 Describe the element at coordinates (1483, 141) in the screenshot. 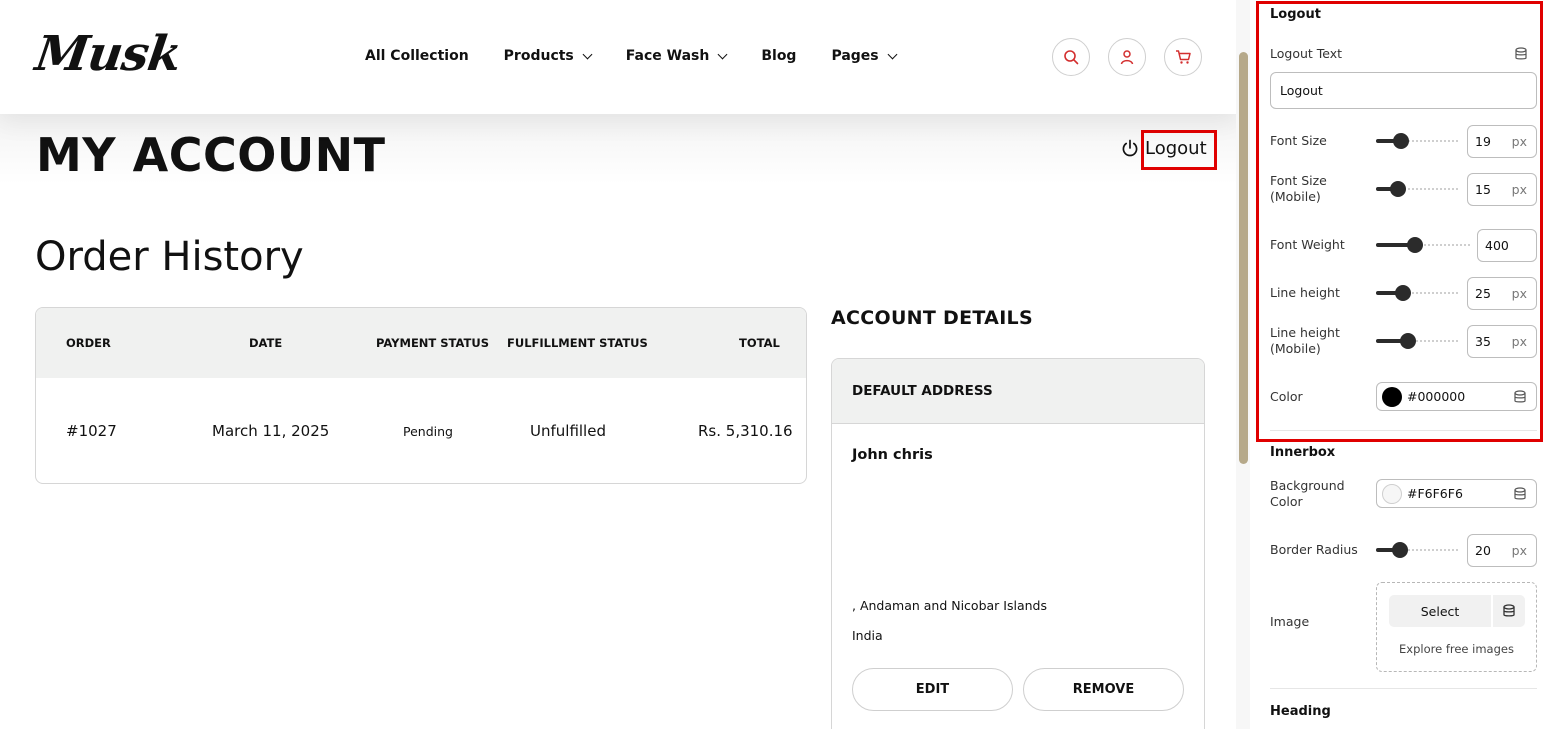

I see `input-value: 19` at that location.